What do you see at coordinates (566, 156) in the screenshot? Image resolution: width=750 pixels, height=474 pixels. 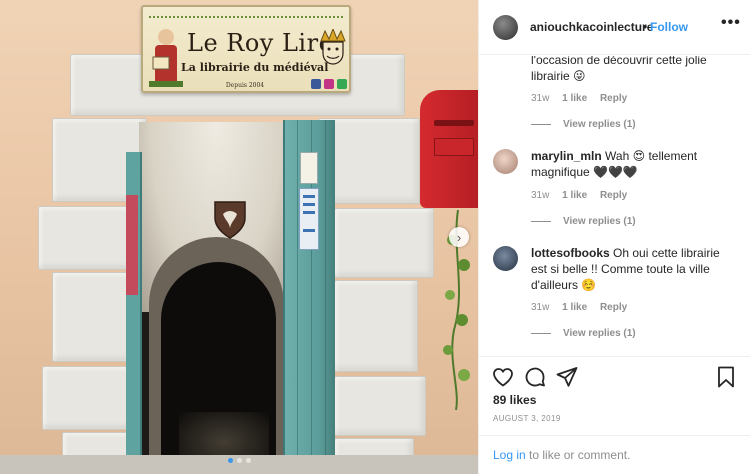 I see `comment-username: marylin_mln` at bounding box center [566, 156].